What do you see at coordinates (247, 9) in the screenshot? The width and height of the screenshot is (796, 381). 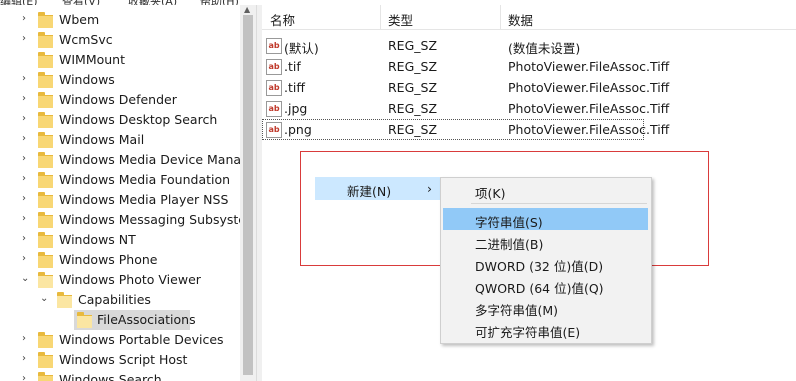 I see `scroll-up-icon: ▲` at bounding box center [247, 9].